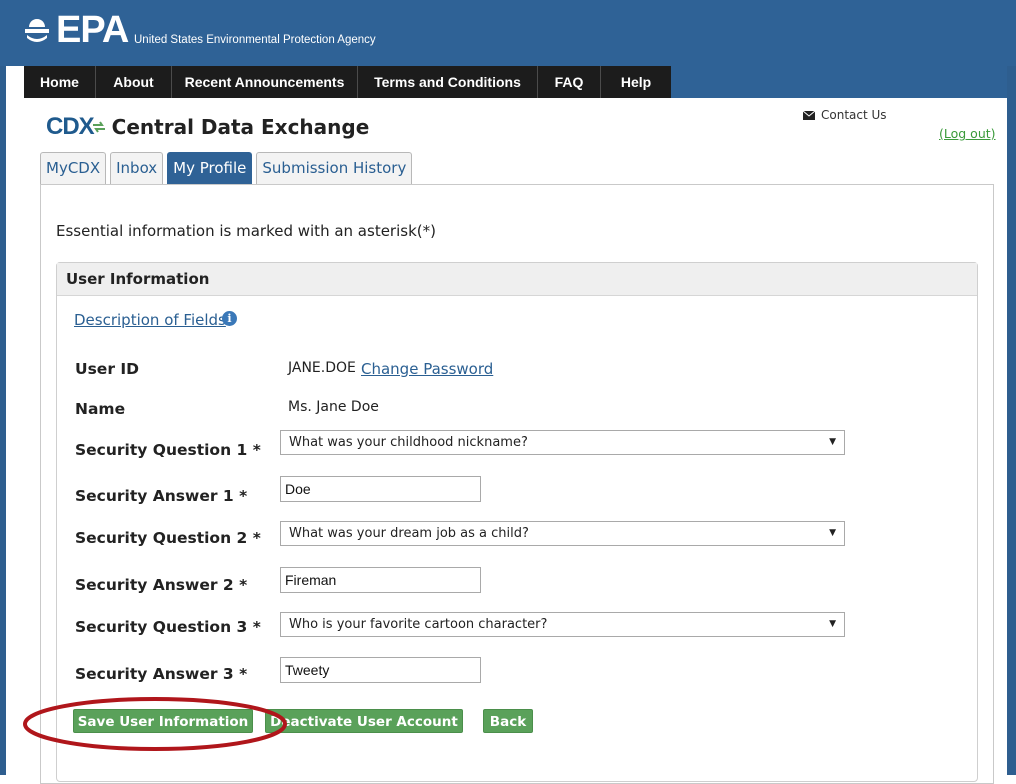 The height and width of the screenshot is (784, 1016). What do you see at coordinates (98, 127) in the screenshot?
I see `cdx-arrows-icon` at bounding box center [98, 127].